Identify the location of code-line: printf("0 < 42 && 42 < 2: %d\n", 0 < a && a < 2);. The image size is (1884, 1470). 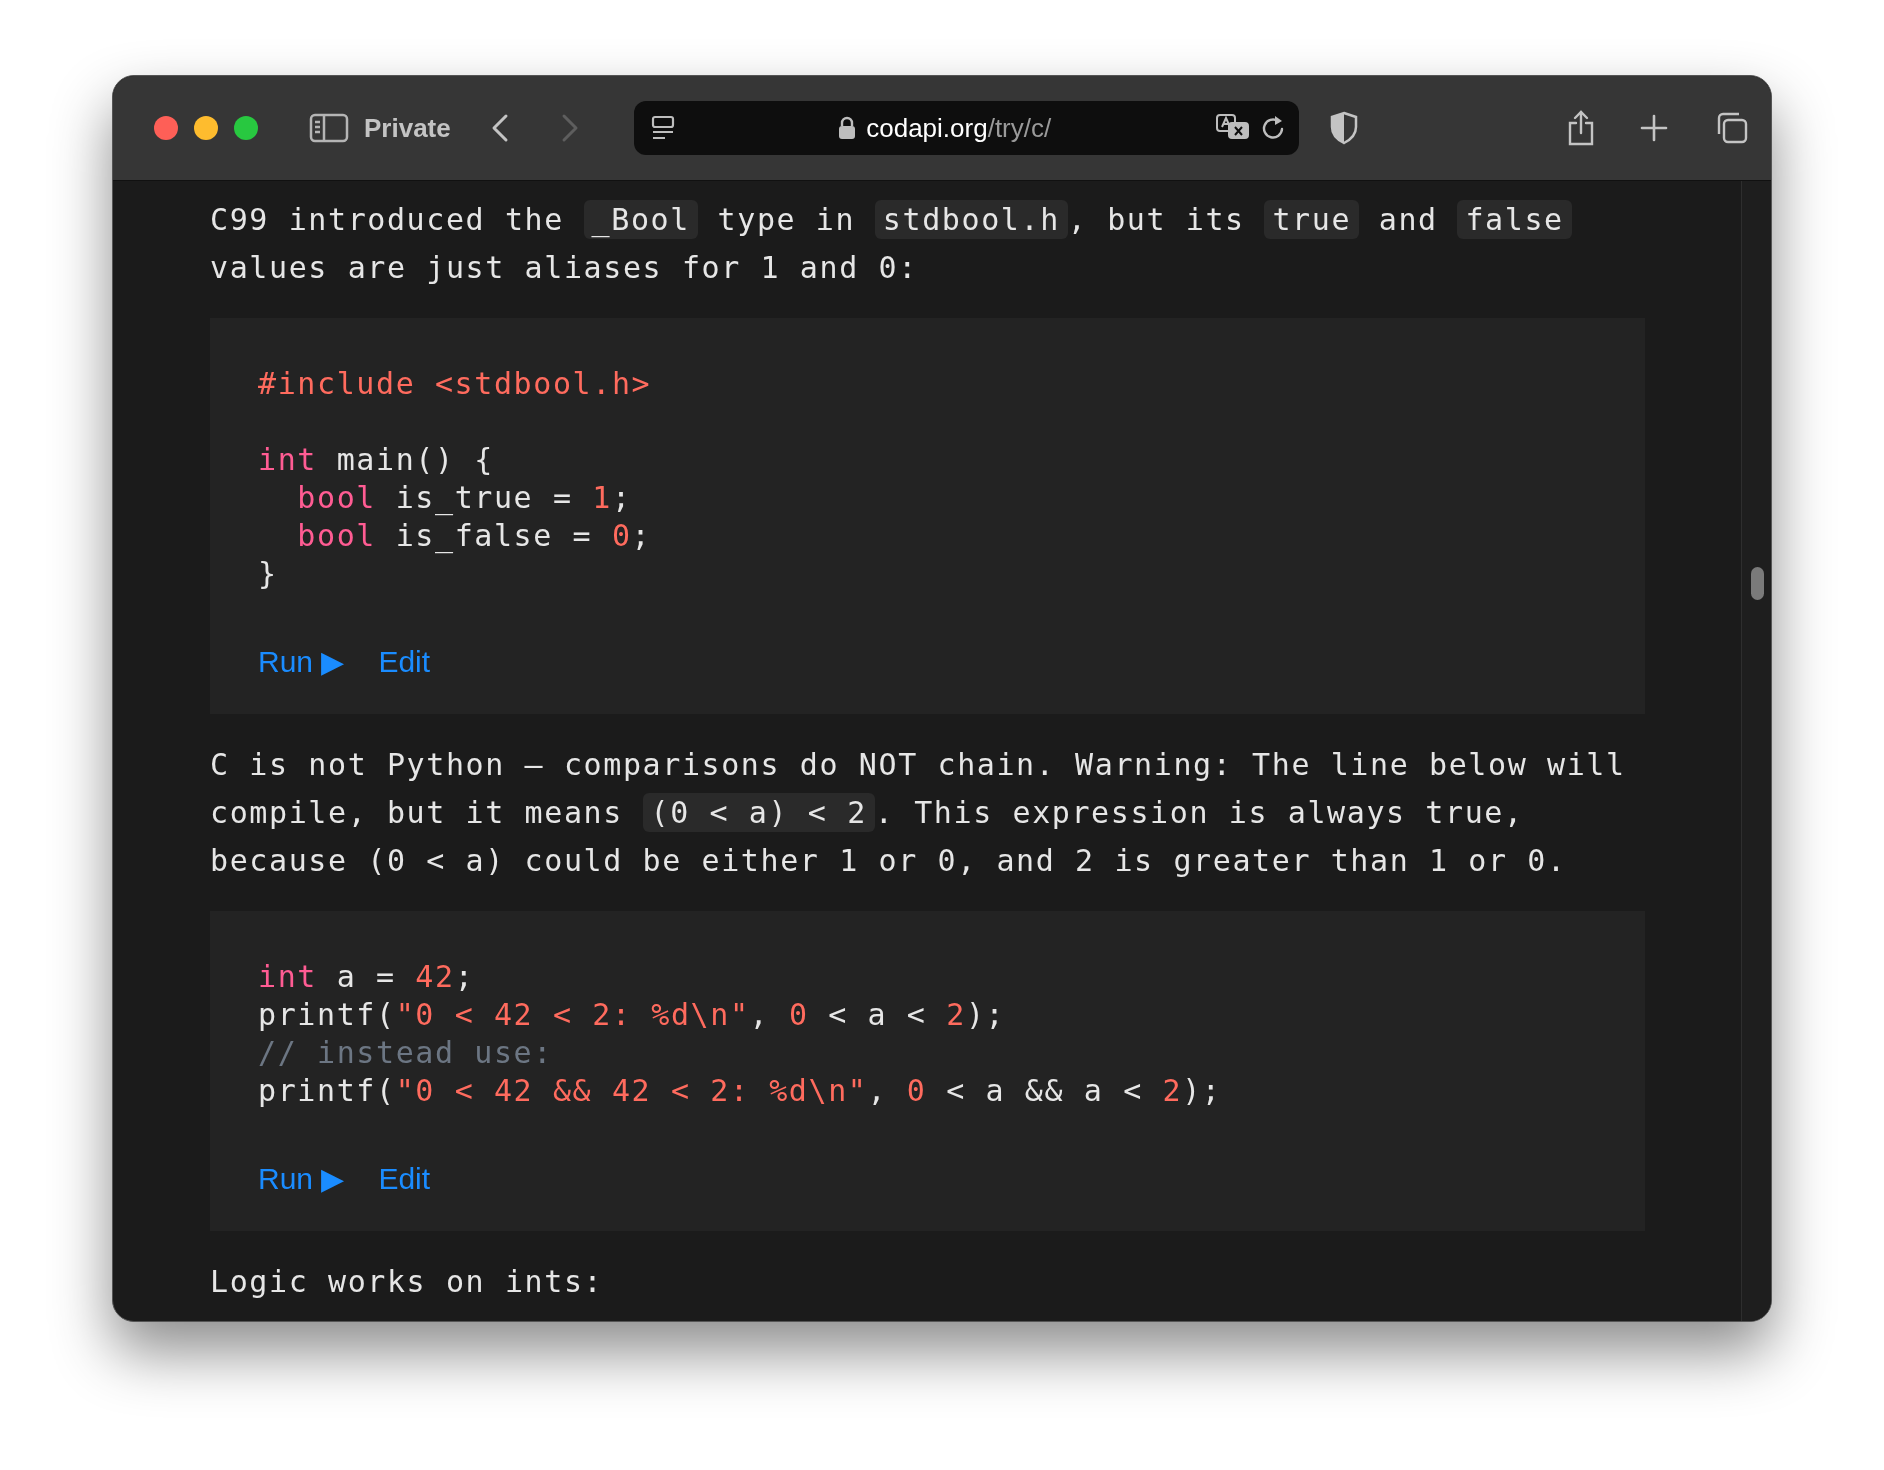
(740, 1091).